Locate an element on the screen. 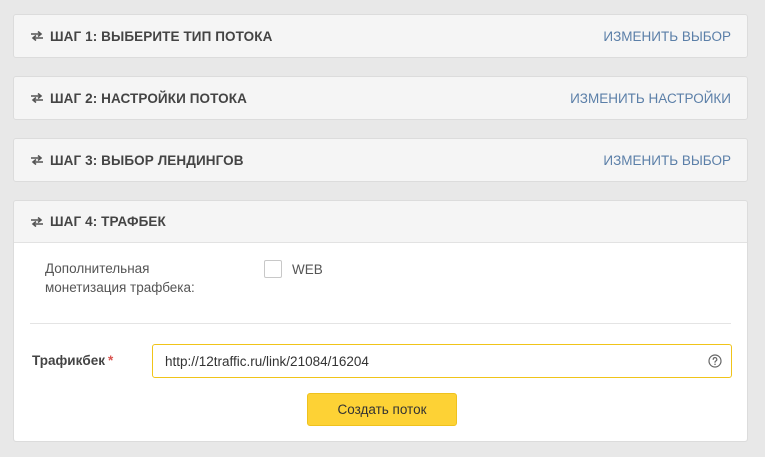  monetization-label-line2: монетизация трафбека: is located at coordinates (120, 287).